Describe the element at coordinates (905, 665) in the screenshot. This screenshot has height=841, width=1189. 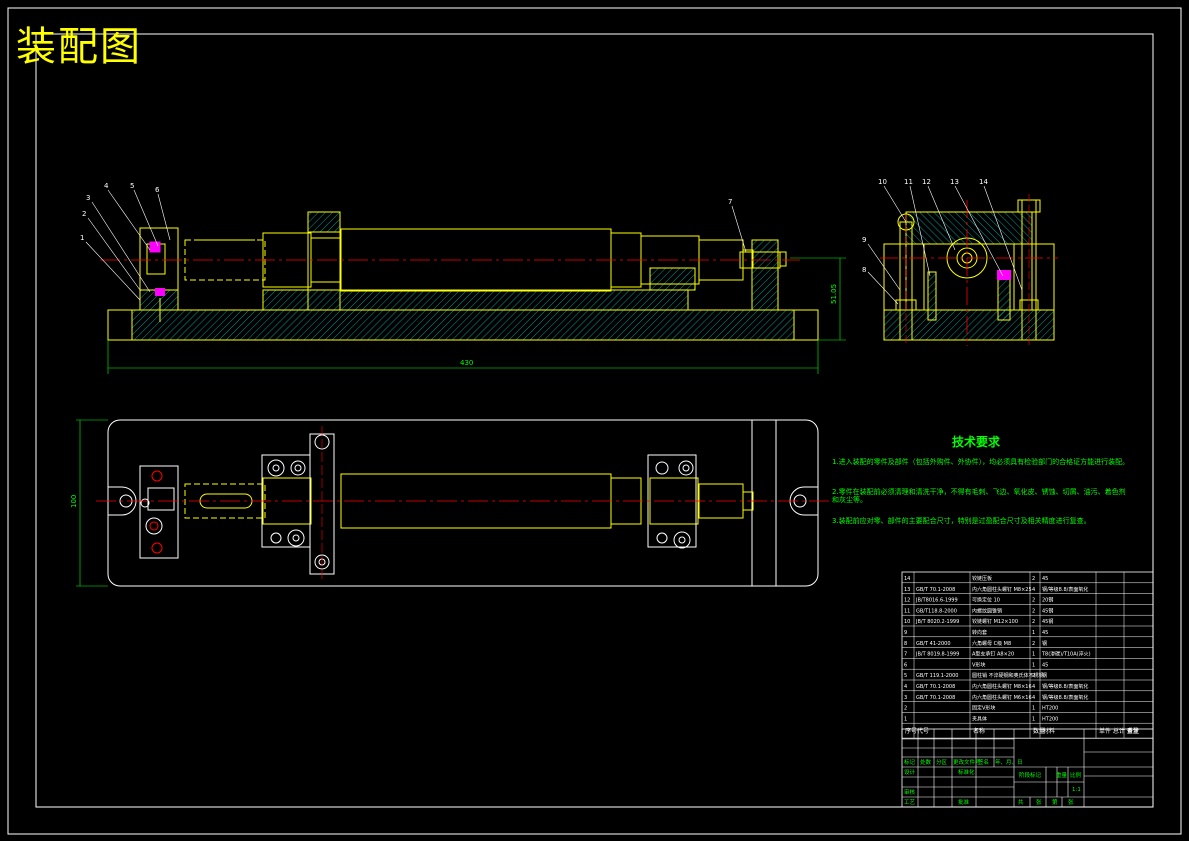
I see `bom-cell: 6` at that location.